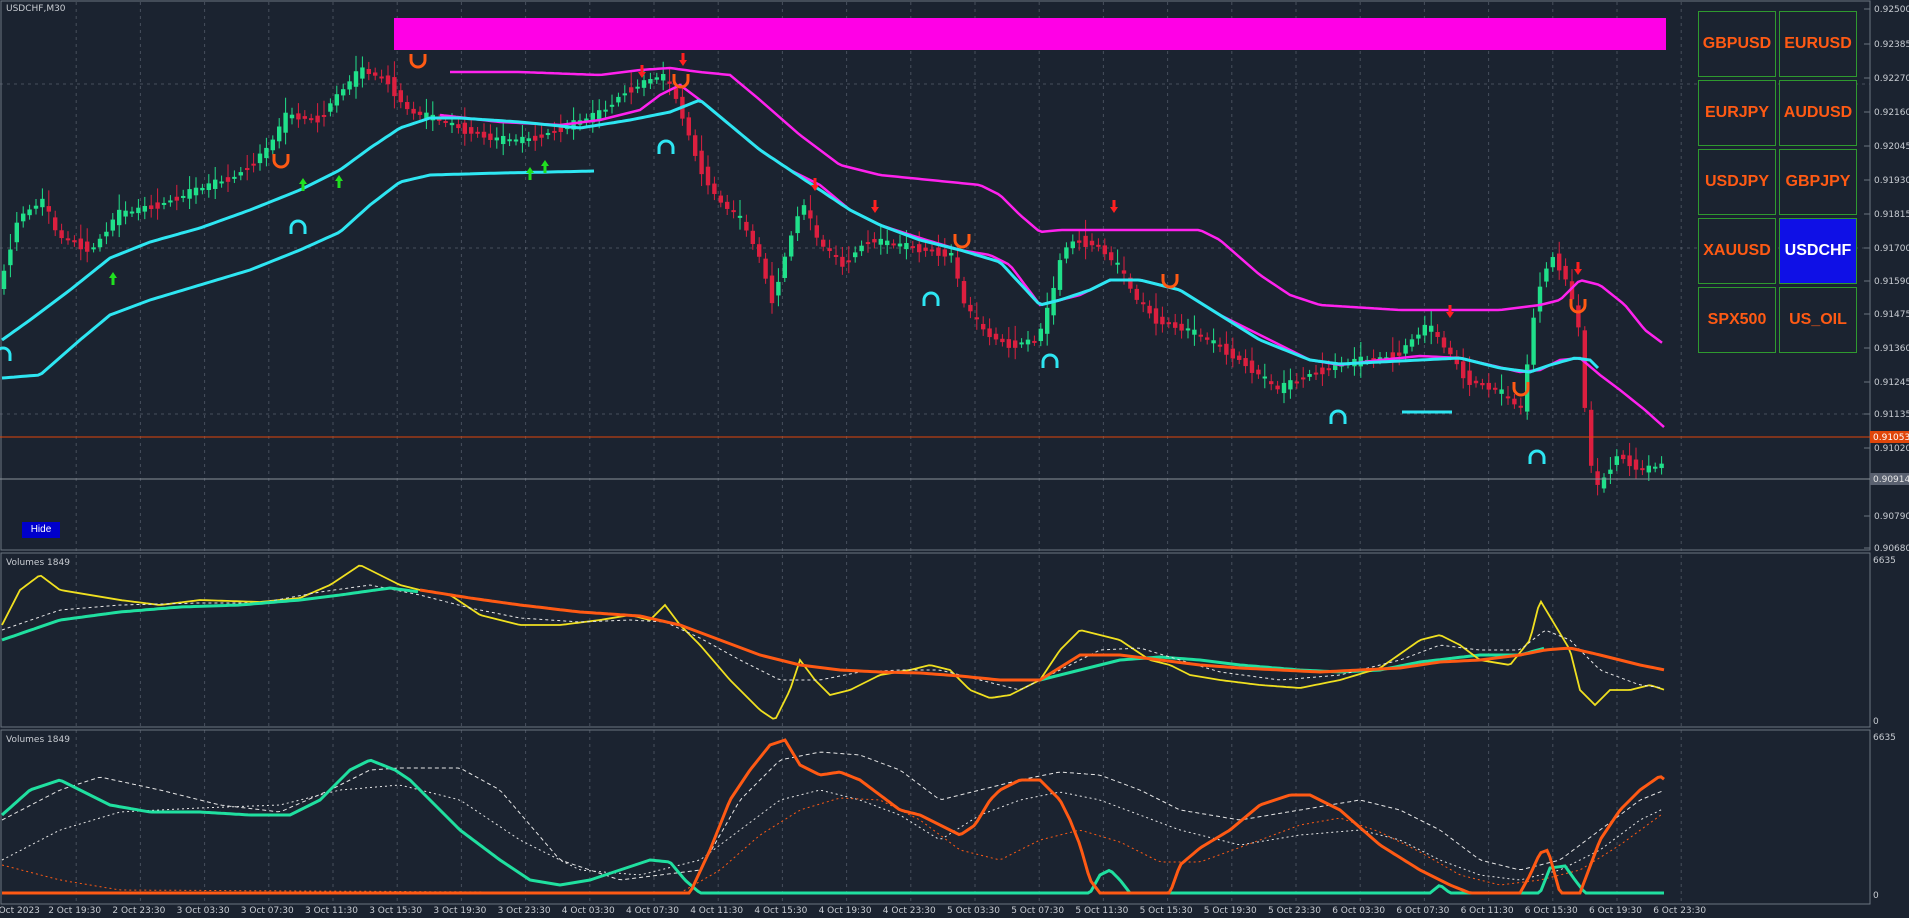 The image size is (1909, 918). Describe the element at coordinates (41, 530) in the screenshot. I see `hide-button: Hide` at that location.